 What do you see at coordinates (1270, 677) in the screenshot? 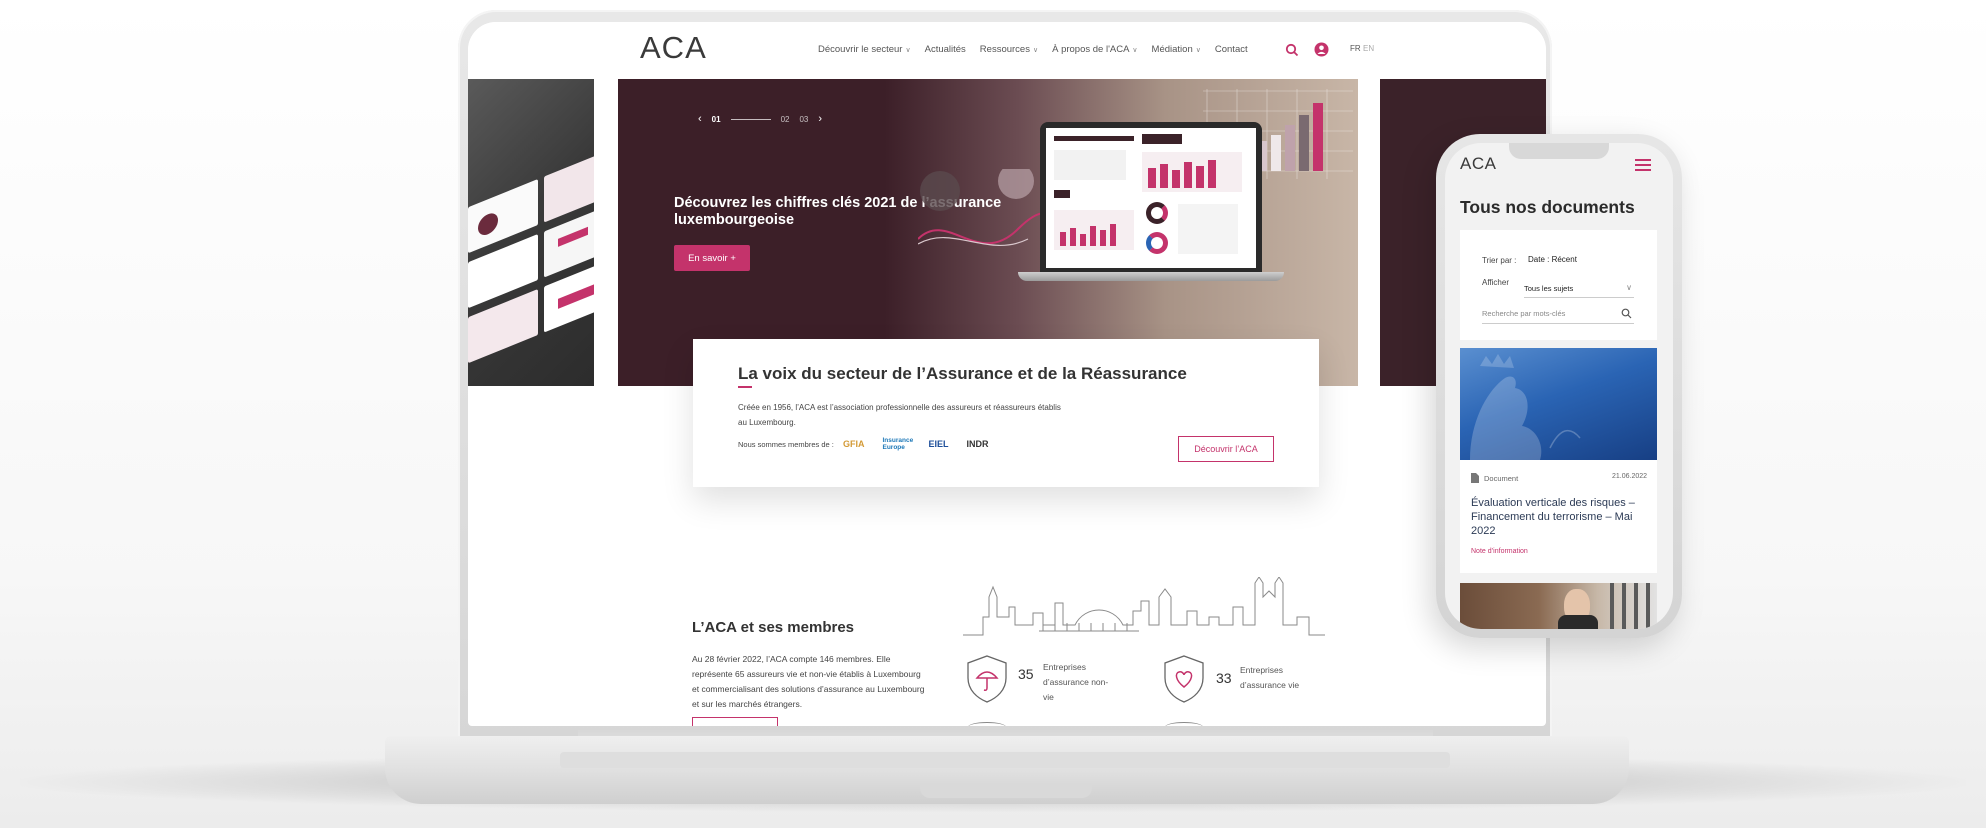
I see `stat-label-life: Entreprises d’assurance vie` at bounding box center [1270, 677].